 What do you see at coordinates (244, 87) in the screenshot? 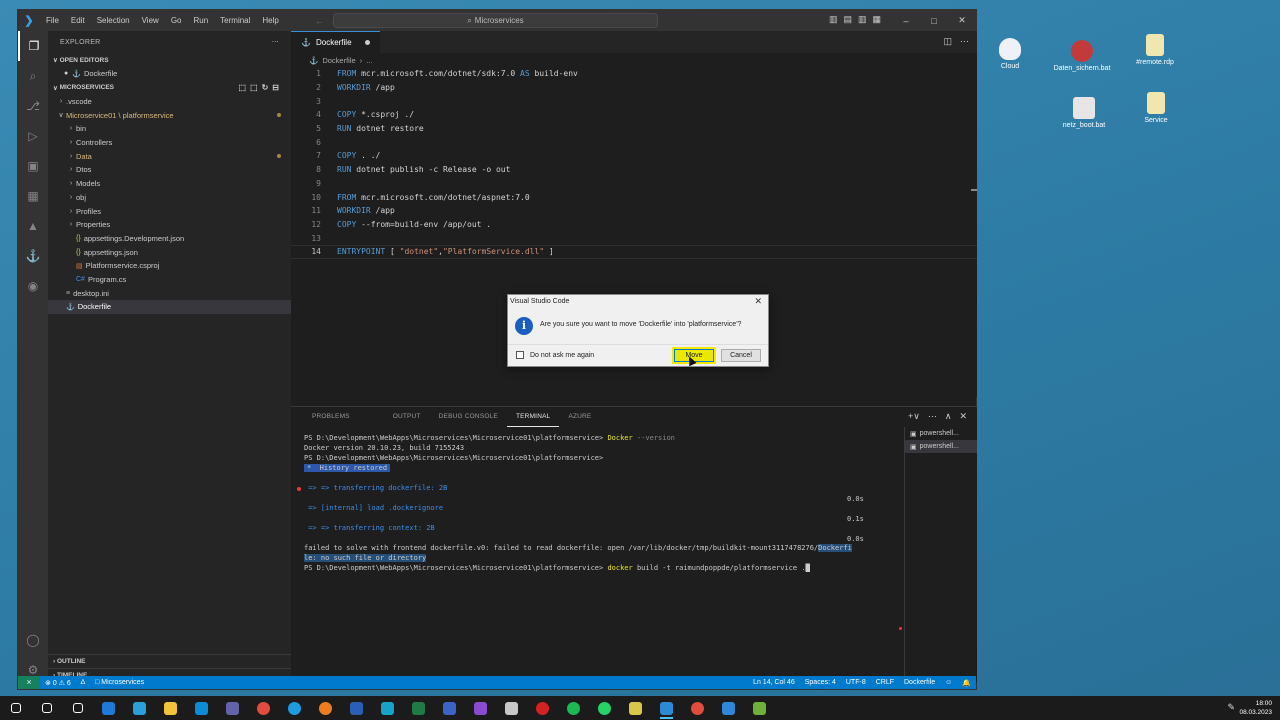
I see `new-file-icon: ⬚` at bounding box center [244, 87].